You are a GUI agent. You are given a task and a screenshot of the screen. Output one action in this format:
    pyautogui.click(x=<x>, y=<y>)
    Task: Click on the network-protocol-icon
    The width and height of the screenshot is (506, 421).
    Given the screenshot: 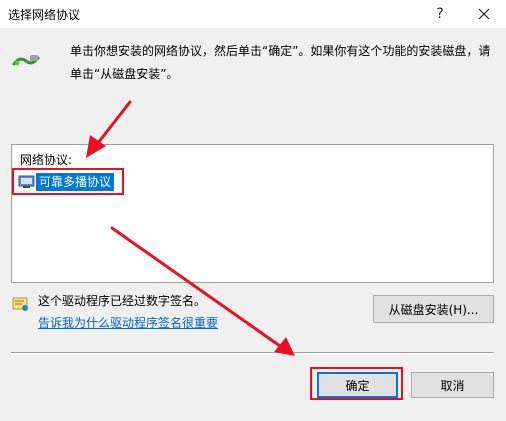 What is the action you would take?
    pyautogui.click(x=26, y=60)
    